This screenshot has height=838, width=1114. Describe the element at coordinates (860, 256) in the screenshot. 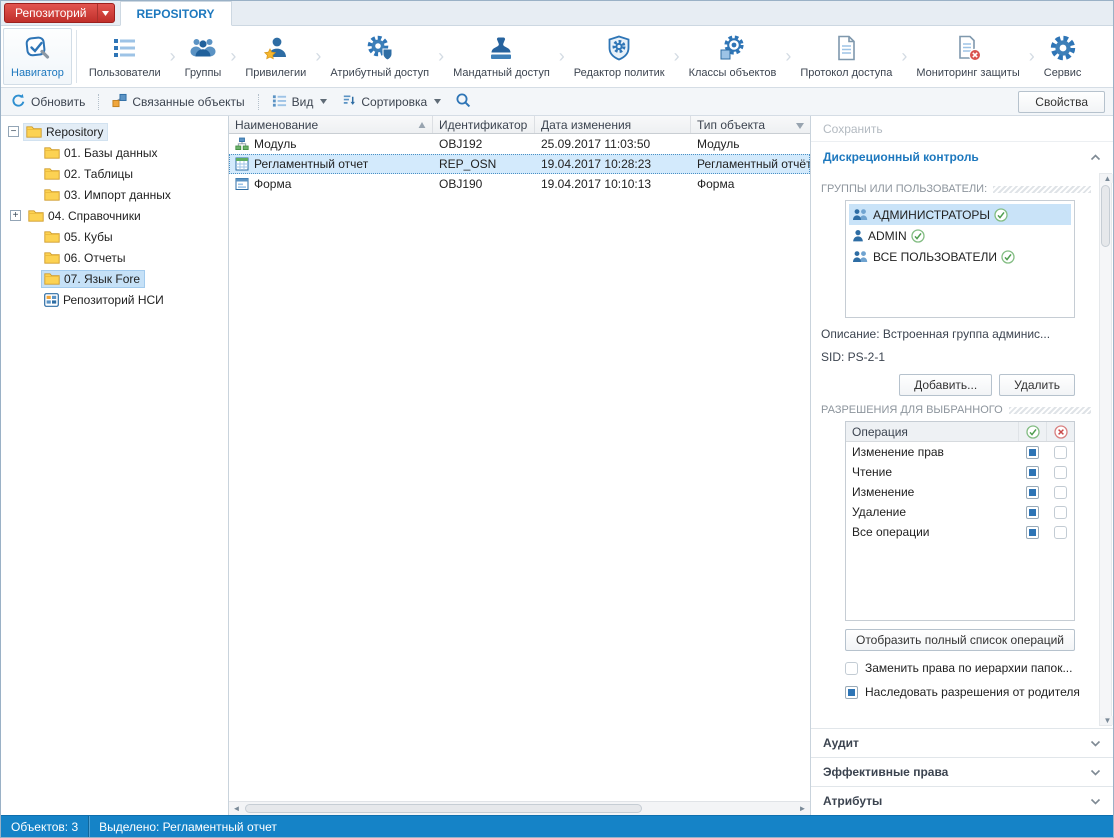

I see `group-icon` at that location.